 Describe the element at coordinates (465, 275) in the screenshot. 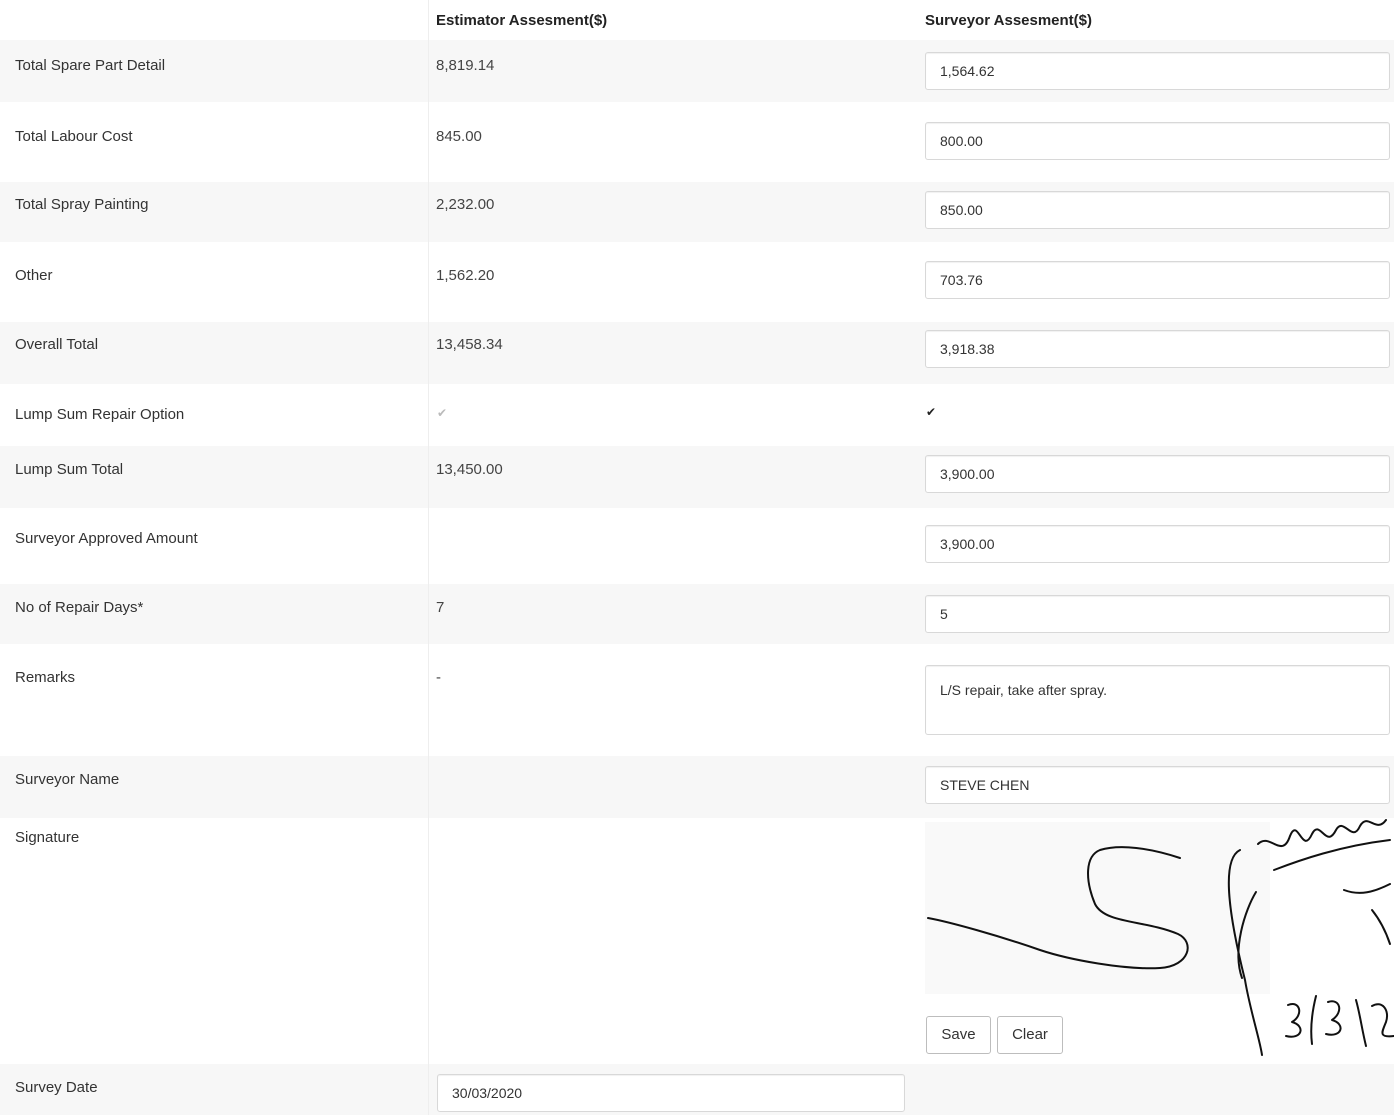

I see `estimator-value-other: 1,562.20` at that location.